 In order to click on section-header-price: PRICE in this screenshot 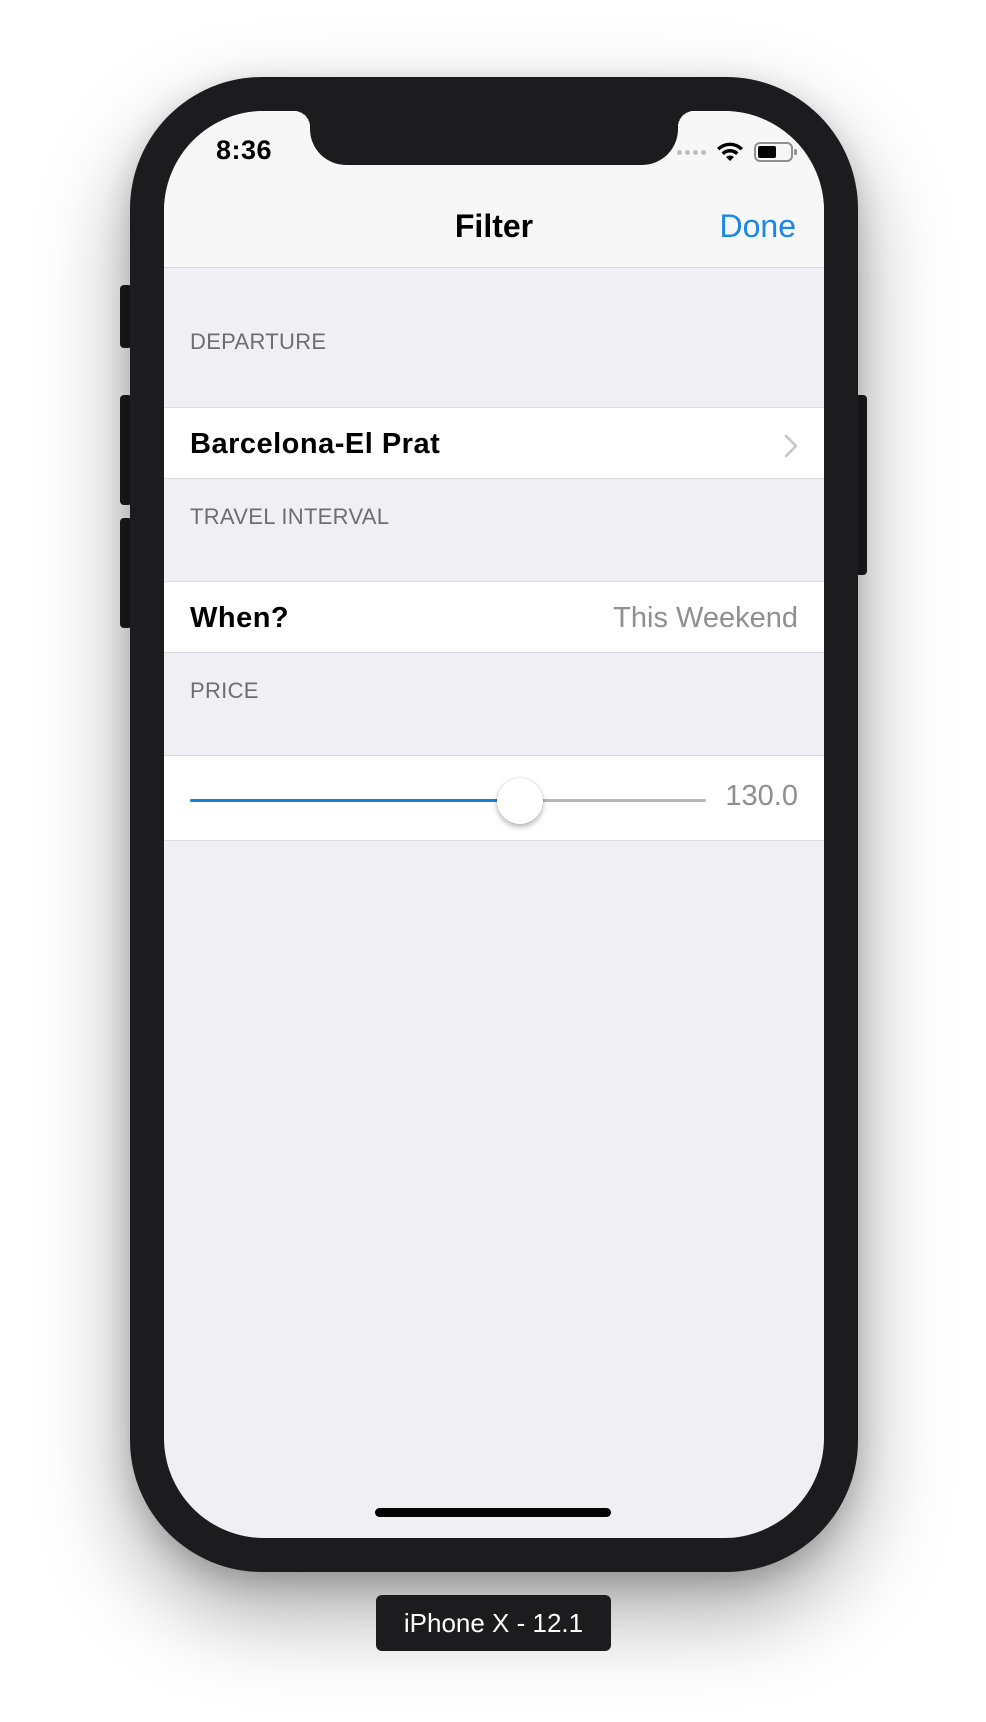, I will do `click(224, 690)`.